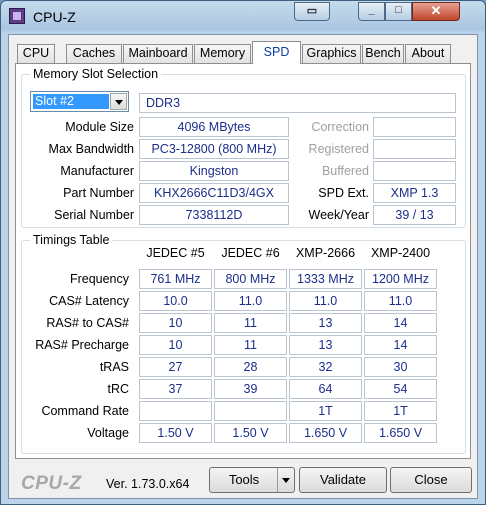  I want to click on cpuz-brand-logo: CPU-Z, so click(51, 483).